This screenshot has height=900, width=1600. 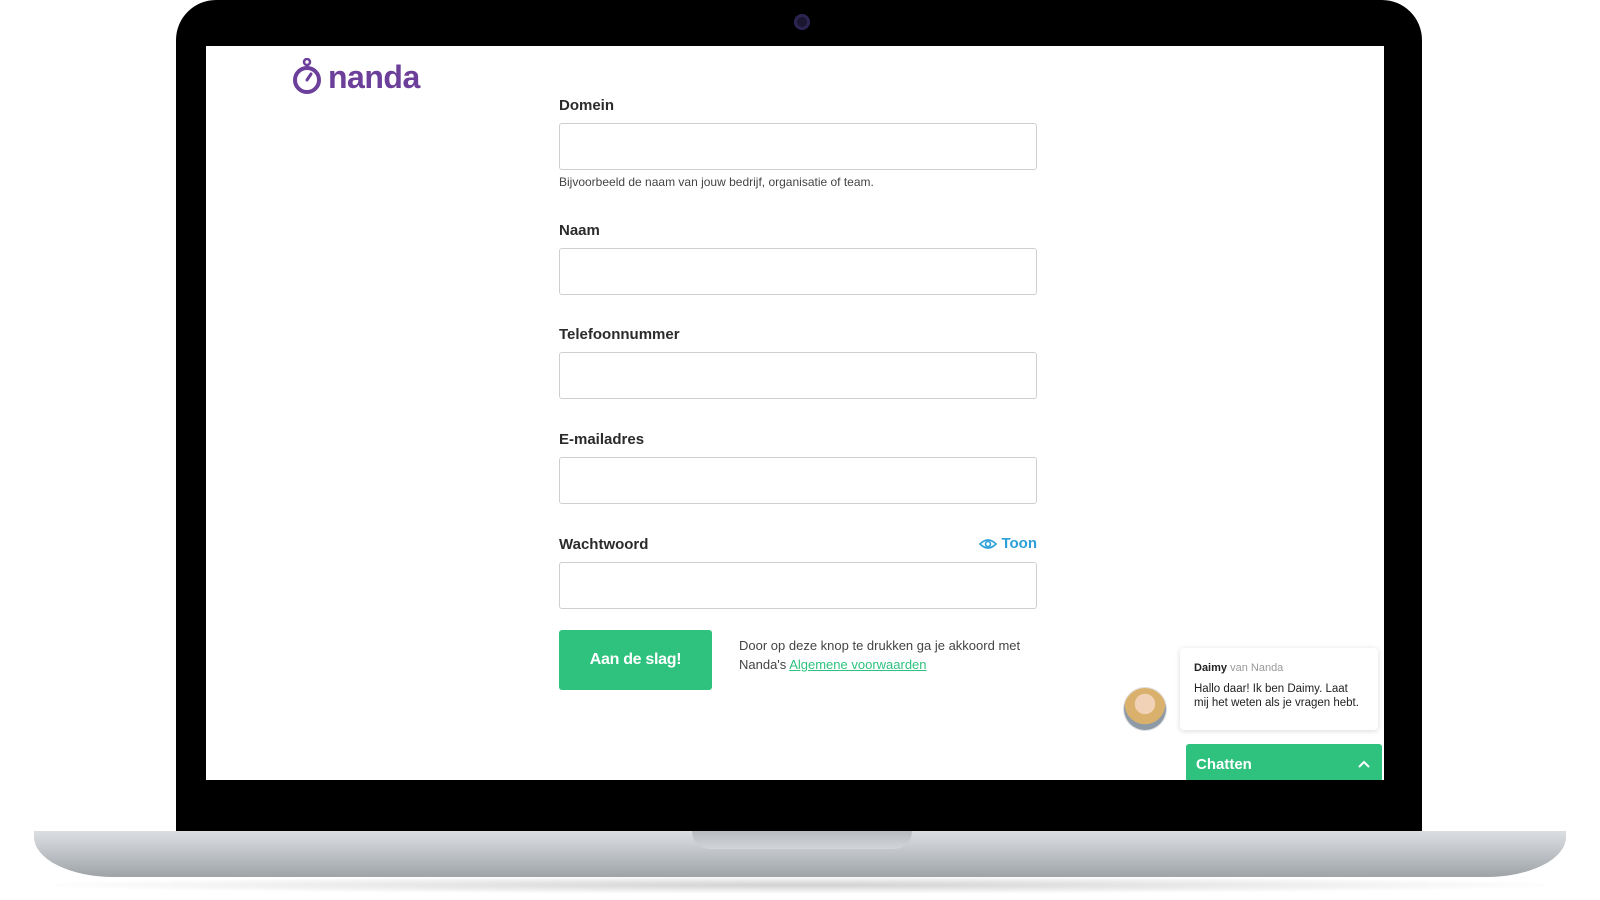 I want to click on name-label: Naam, so click(x=579, y=230).